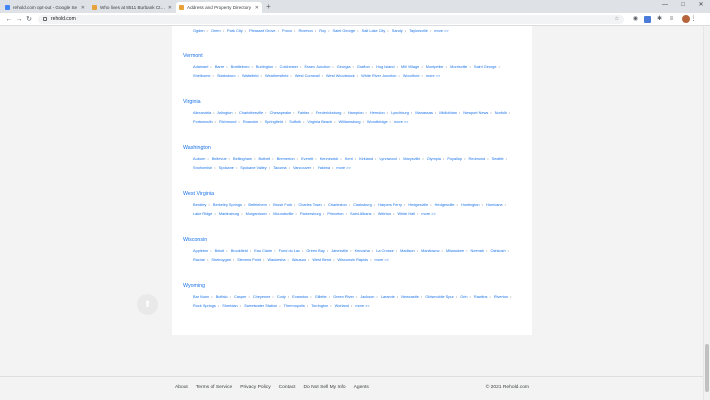 The image size is (710, 400). I want to click on city-link: Oshkosh, so click(497, 251).